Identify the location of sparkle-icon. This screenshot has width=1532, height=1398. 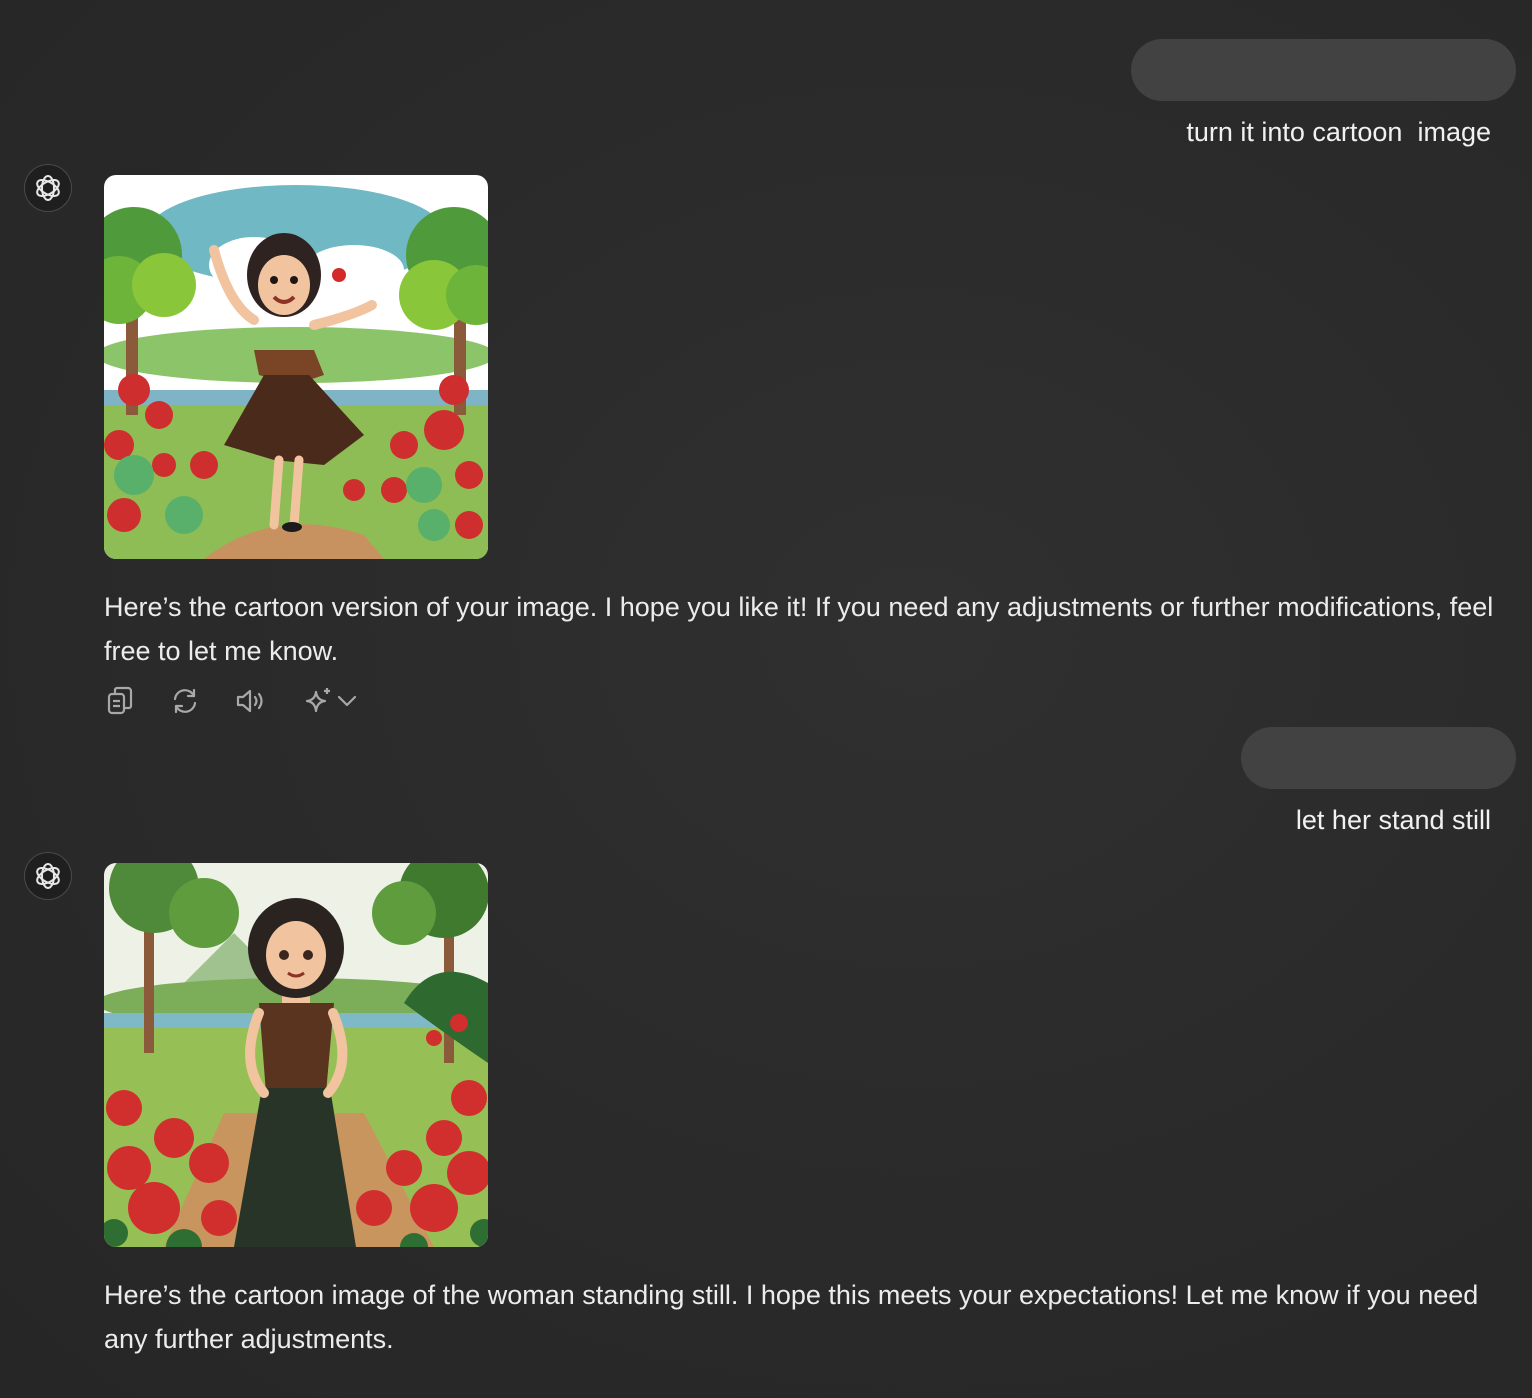
(317, 700).